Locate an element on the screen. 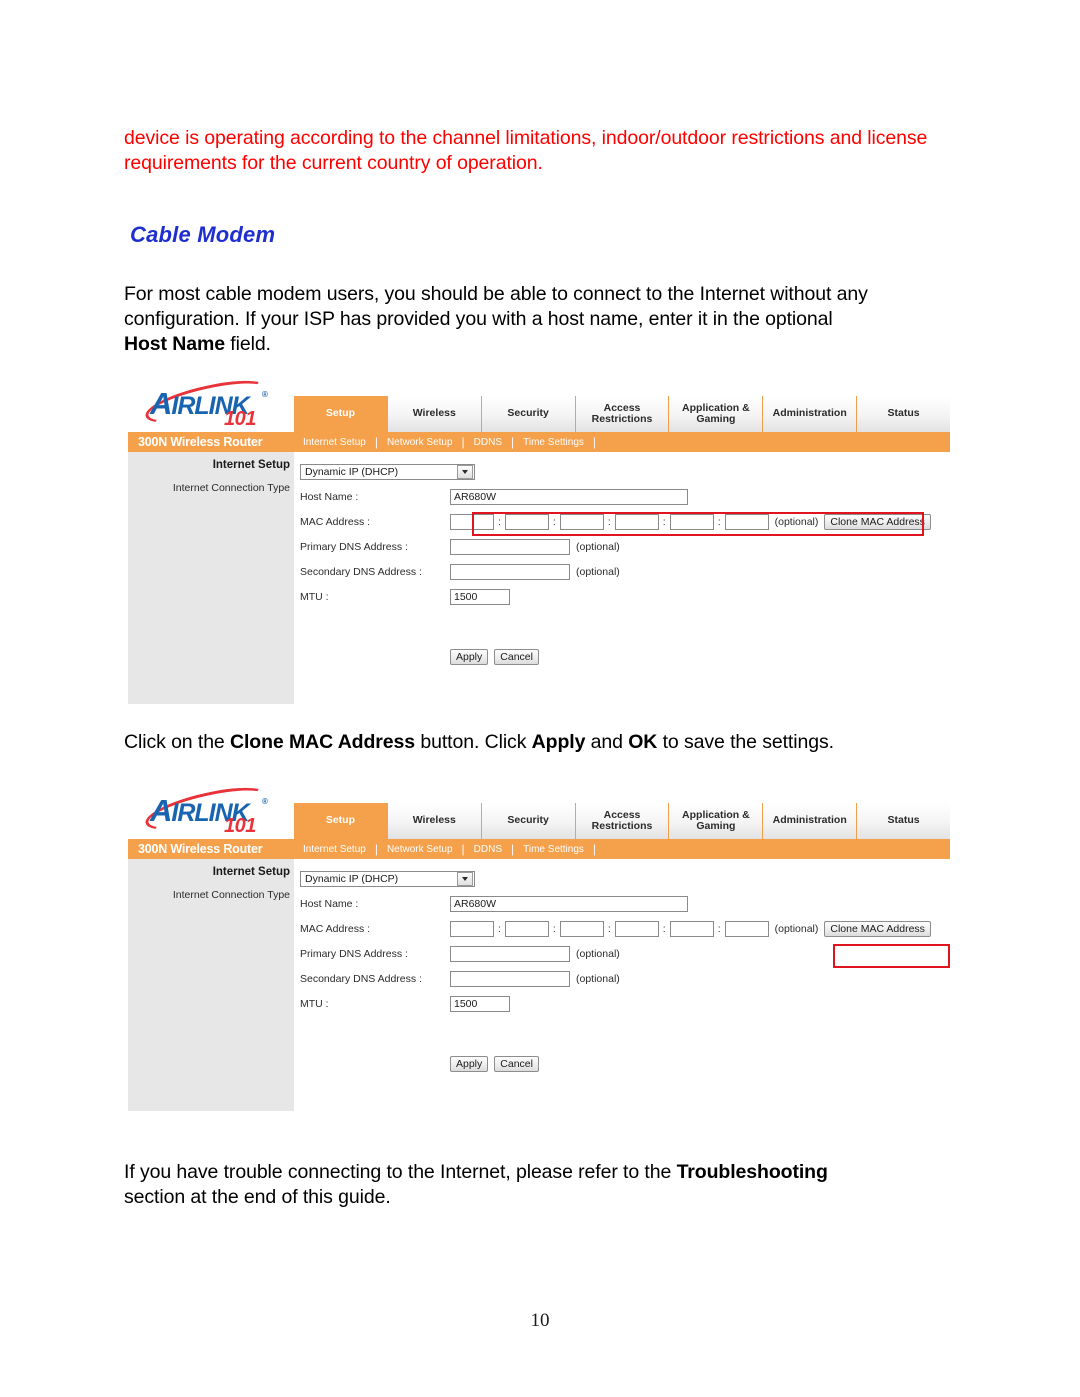 Image resolution: width=1080 pixels, height=1397 pixels. side-panel-title: Internet Setup is located at coordinates (251, 465).